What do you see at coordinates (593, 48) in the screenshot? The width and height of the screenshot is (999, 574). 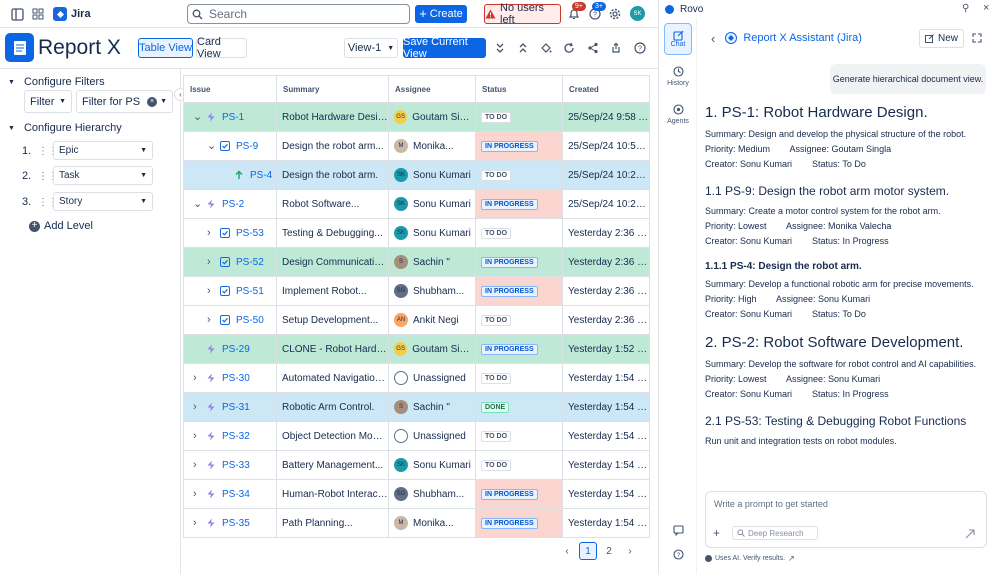 I see `share-icon` at bounding box center [593, 48].